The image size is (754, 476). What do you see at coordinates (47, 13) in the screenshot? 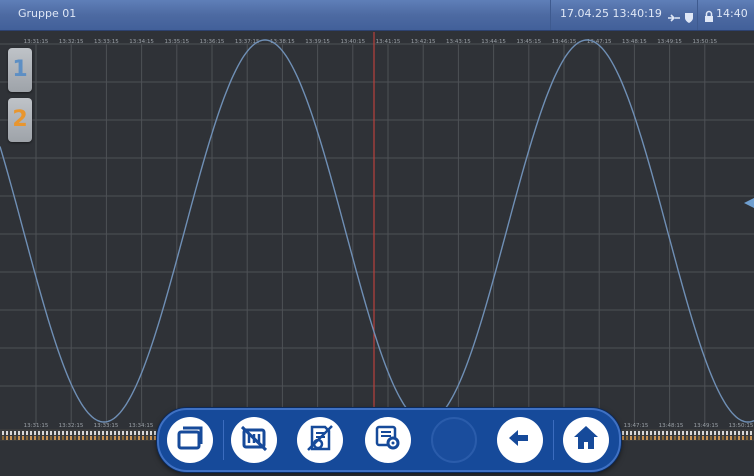
I see `group-title: Gruppe 01` at bounding box center [47, 13].